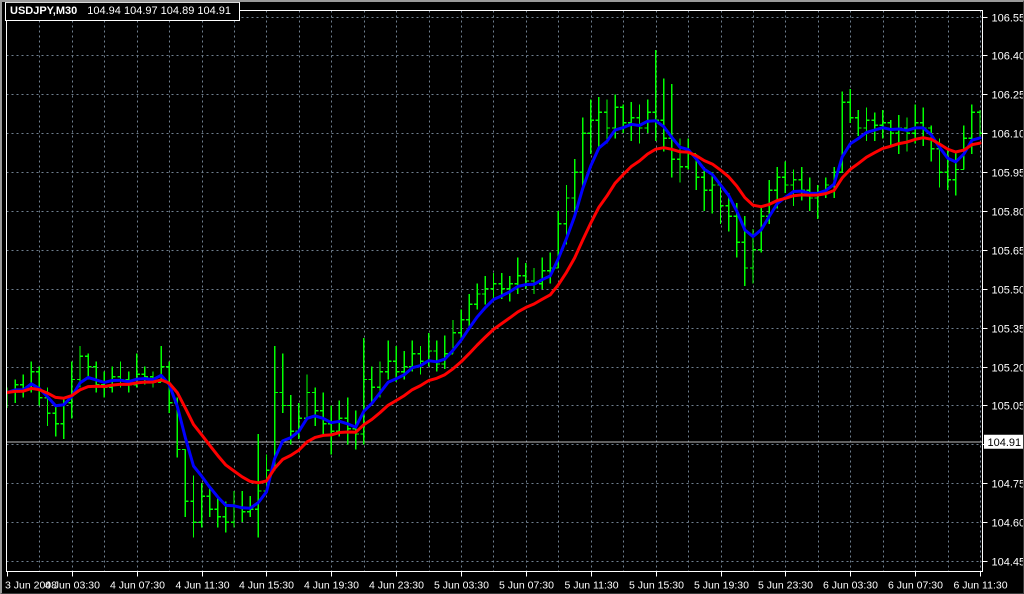 The width and height of the screenshot is (1024, 594). What do you see at coordinates (1008, 252) in the screenshot?
I see `price-axis-label: 105.65` at bounding box center [1008, 252].